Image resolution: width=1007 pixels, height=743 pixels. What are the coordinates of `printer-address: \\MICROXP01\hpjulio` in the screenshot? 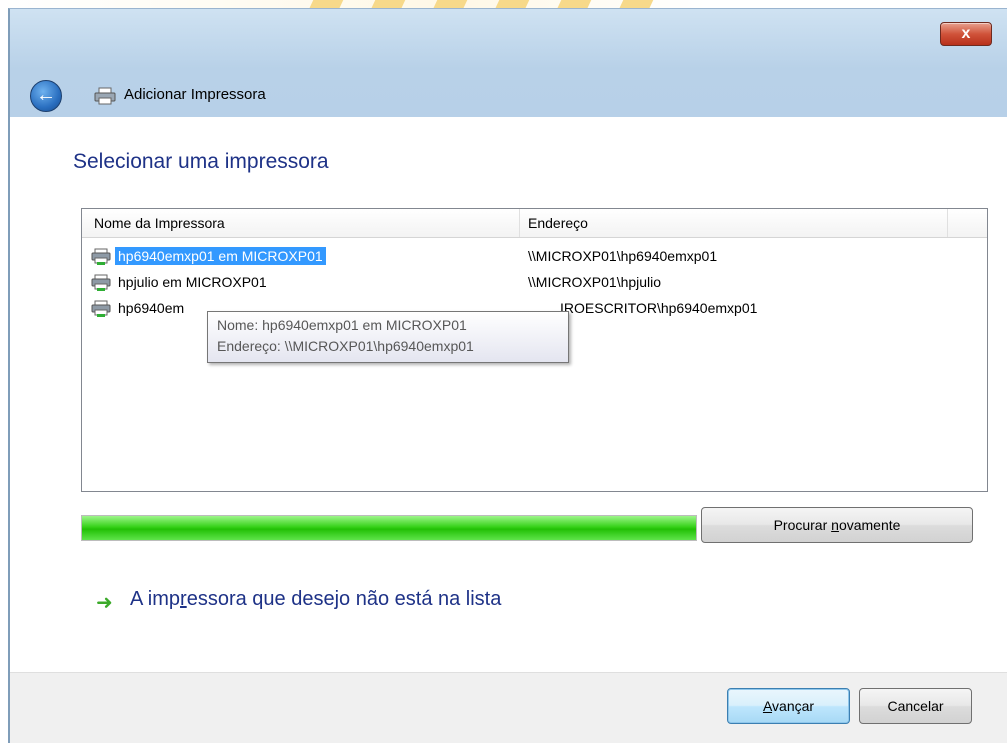 It's located at (595, 282).